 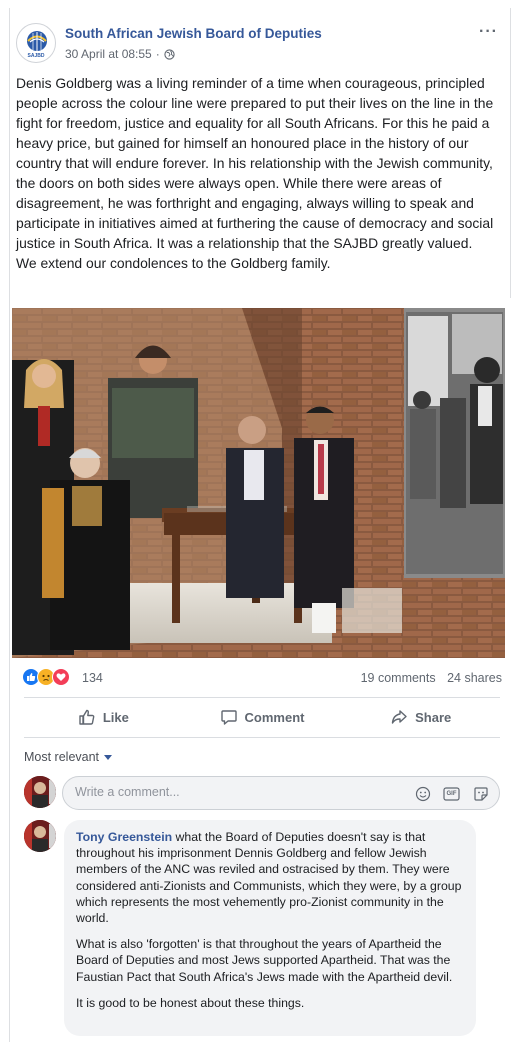 What do you see at coordinates (474, 678) in the screenshot?
I see `shares-count-link: 24 shares` at bounding box center [474, 678].